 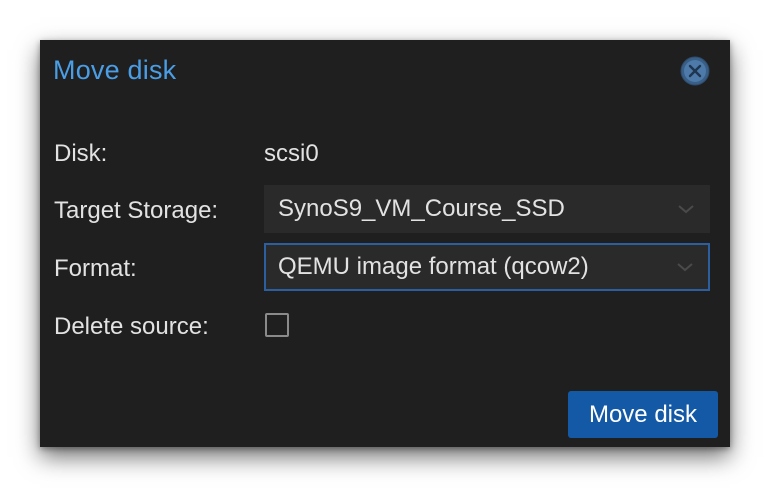 What do you see at coordinates (95, 268) in the screenshot?
I see `format-label: Format:` at bounding box center [95, 268].